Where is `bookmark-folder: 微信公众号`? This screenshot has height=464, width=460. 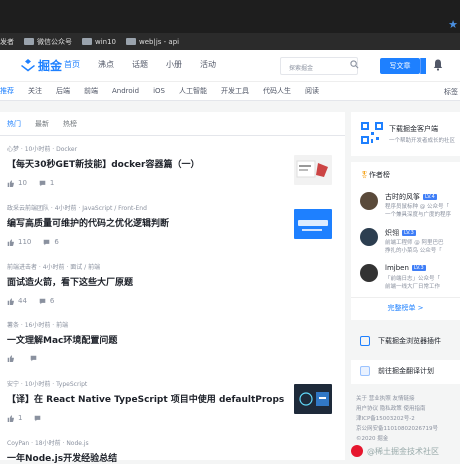 bookmark-folder: 微信公众号 is located at coordinates (48, 42).